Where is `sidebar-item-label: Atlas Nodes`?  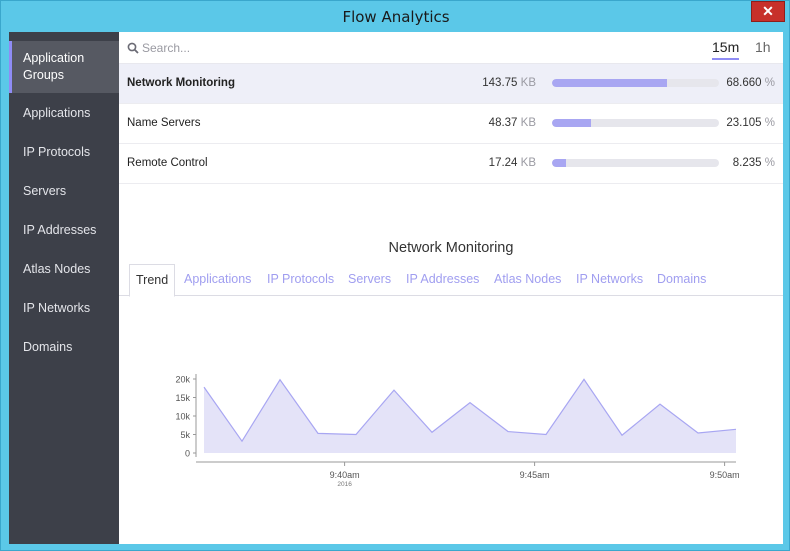
sidebar-item-label: Atlas Nodes is located at coordinates (57, 268).